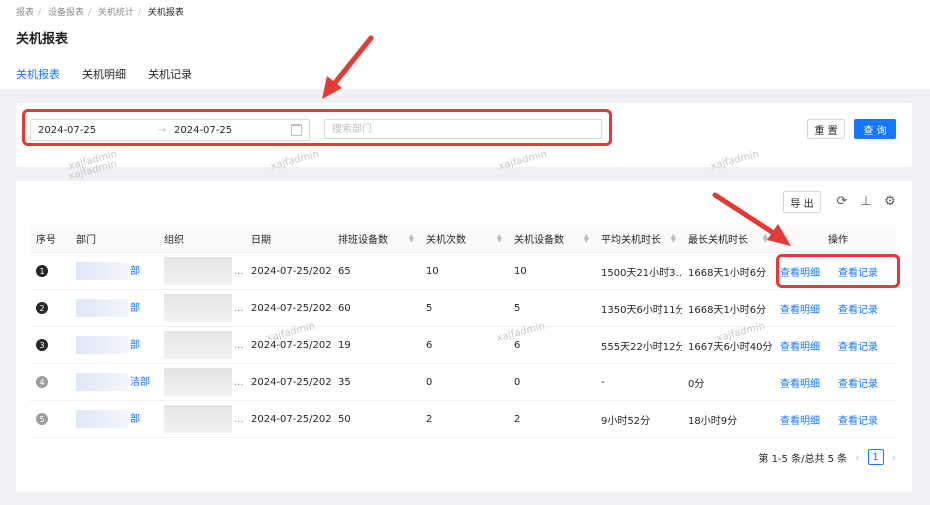  I want to click on page-number: 1, so click(875, 457).